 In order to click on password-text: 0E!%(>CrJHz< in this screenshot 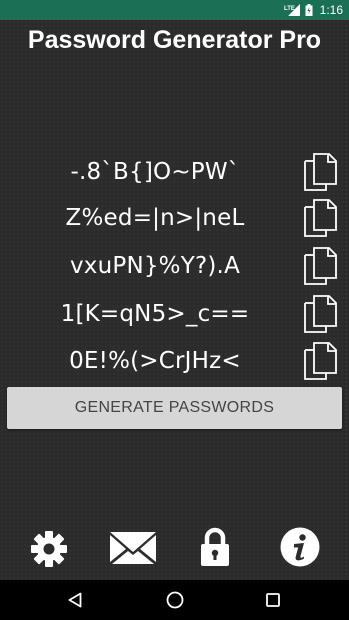, I will do `click(155, 361)`.